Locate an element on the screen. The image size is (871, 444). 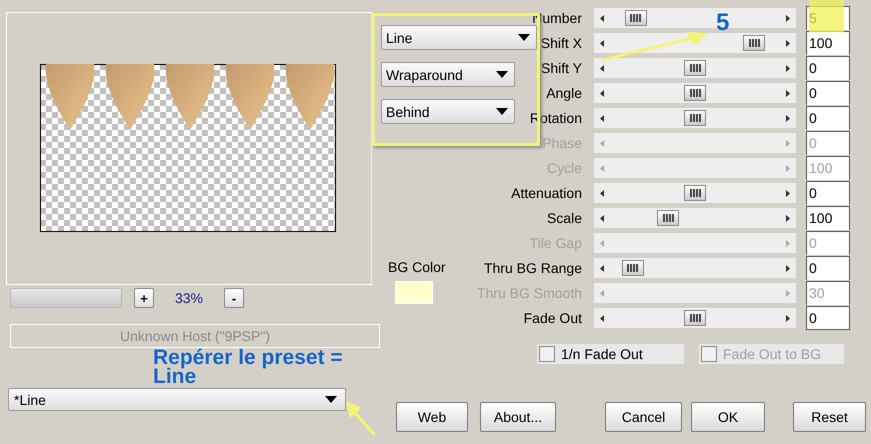
zoom-level: 33% is located at coordinates (189, 298).